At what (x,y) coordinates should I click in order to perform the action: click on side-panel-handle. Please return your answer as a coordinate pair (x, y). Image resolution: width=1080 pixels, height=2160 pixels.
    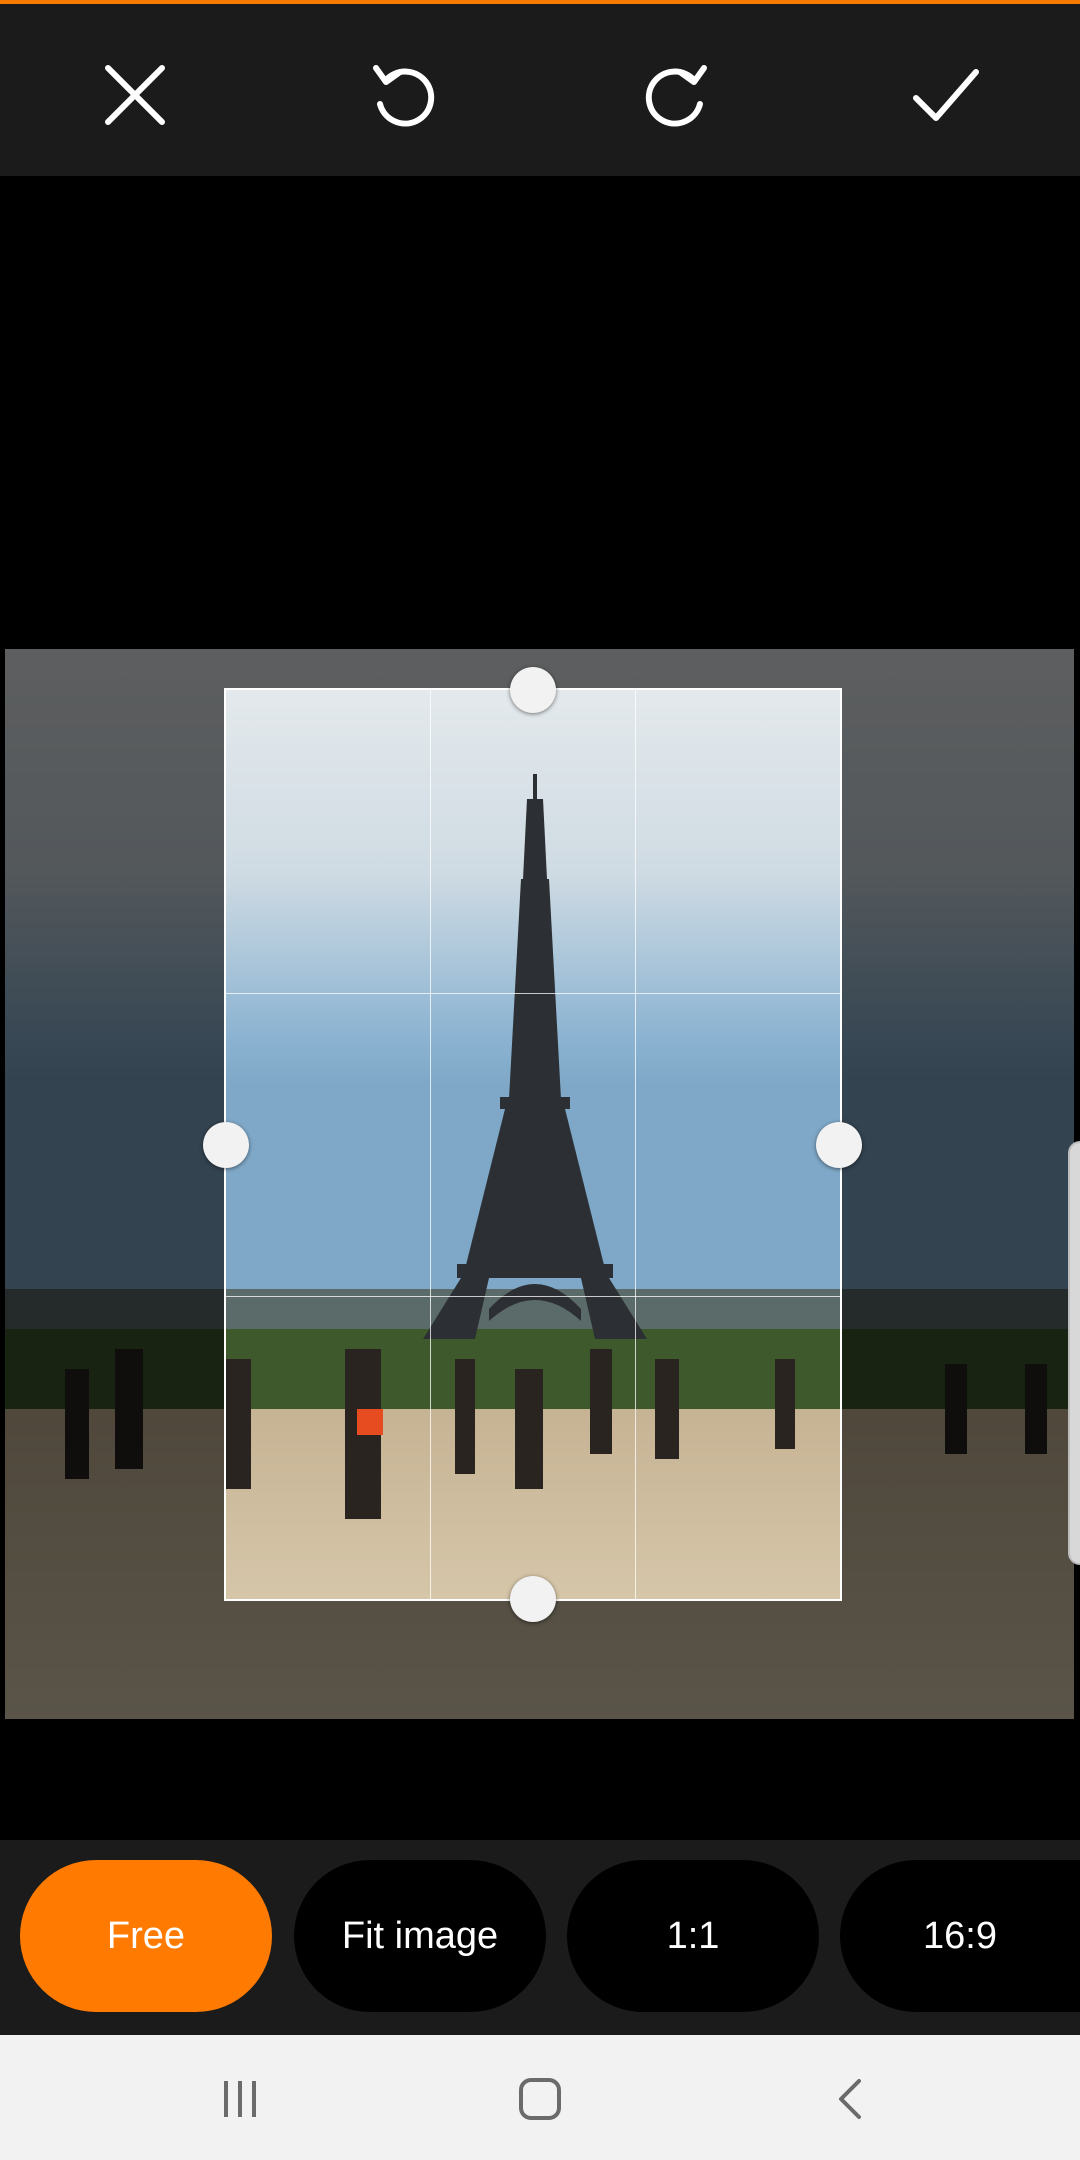
    Looking at the image, I should click on (1074, 1353).